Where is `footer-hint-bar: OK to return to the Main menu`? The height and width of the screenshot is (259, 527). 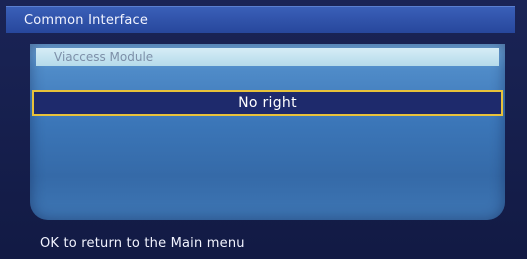 footer-hint-bar: OK to return to the Main menu is located at coordinates (263, 243).